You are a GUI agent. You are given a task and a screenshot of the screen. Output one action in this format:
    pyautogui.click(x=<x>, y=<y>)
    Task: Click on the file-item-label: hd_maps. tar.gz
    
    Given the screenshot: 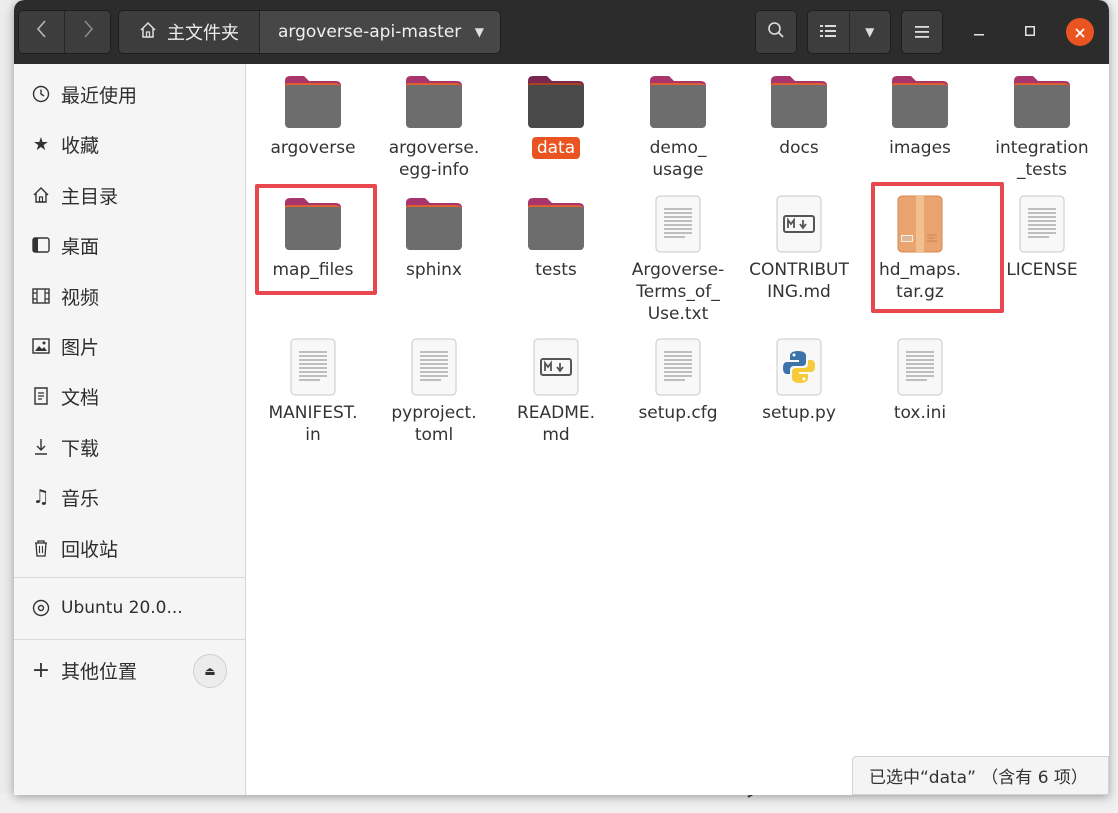 What is the action you would take?
    pyautogui.click(x=920, y=281)
    